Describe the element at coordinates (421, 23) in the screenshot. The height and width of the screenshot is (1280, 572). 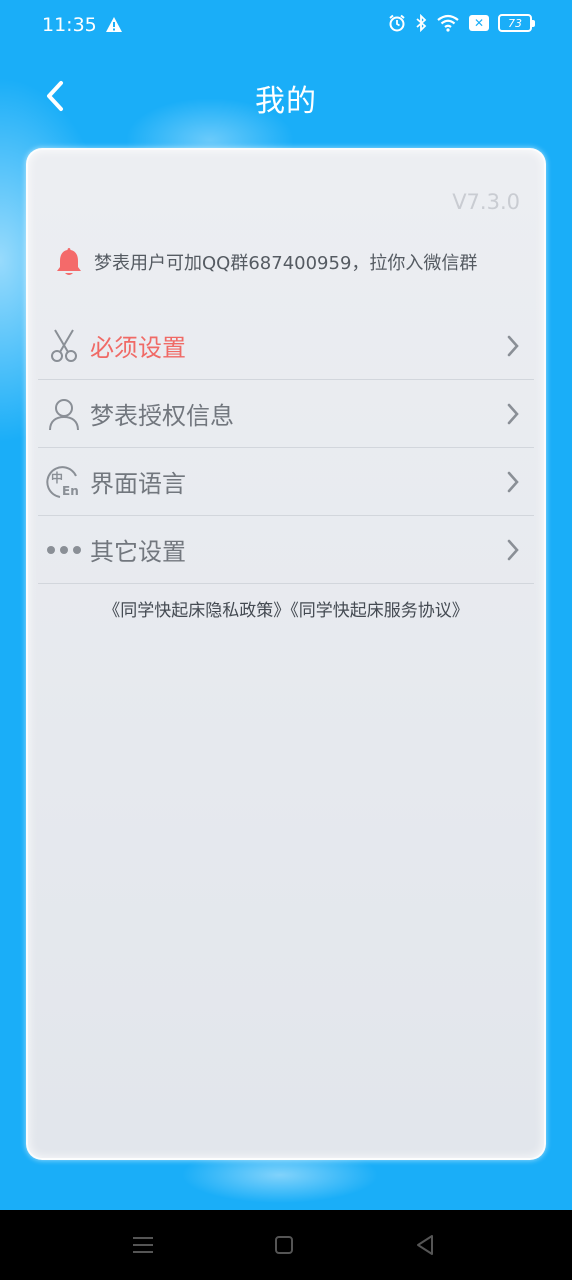
I see `bluetooth-icon` at that location.